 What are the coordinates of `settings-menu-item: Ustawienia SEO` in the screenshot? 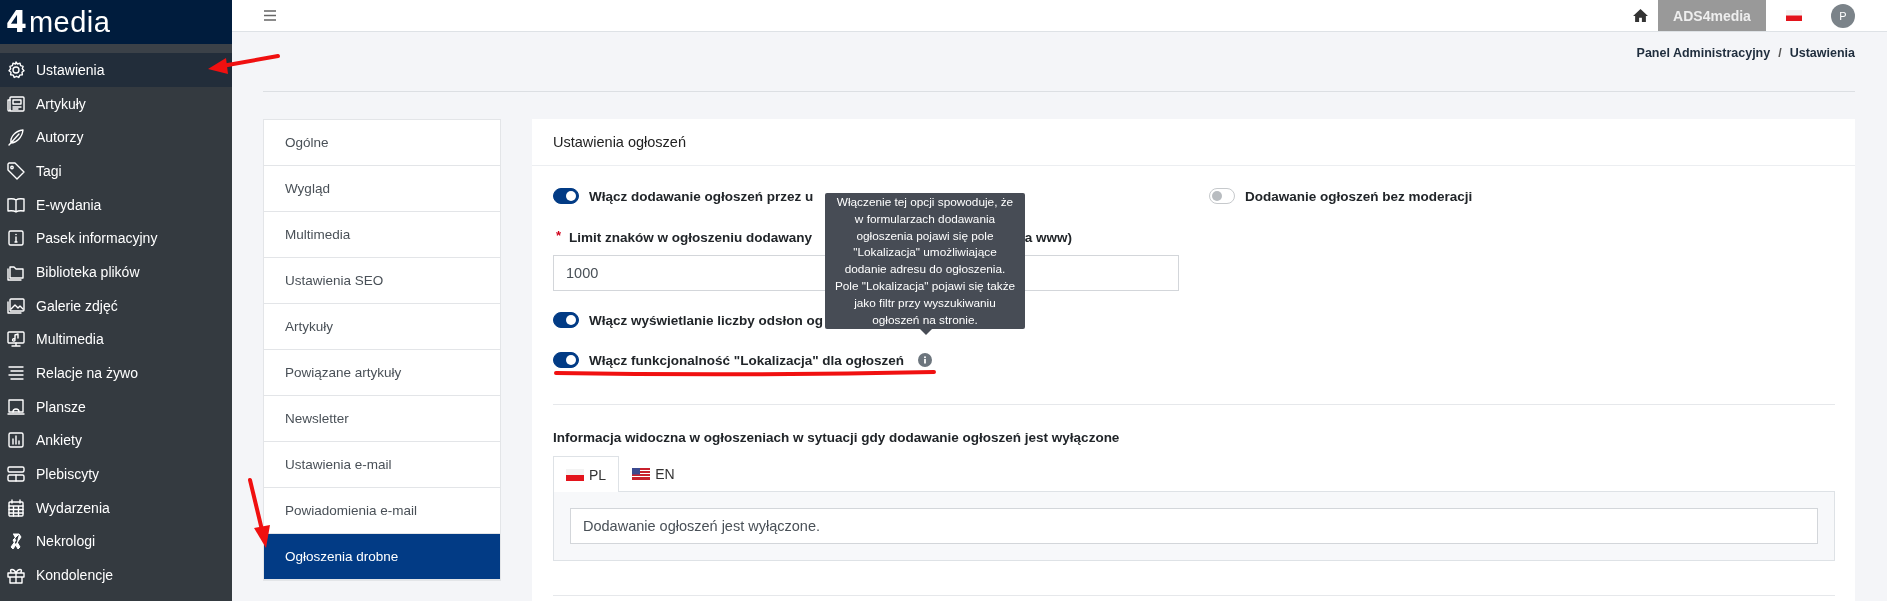 It's located at (382, 281).